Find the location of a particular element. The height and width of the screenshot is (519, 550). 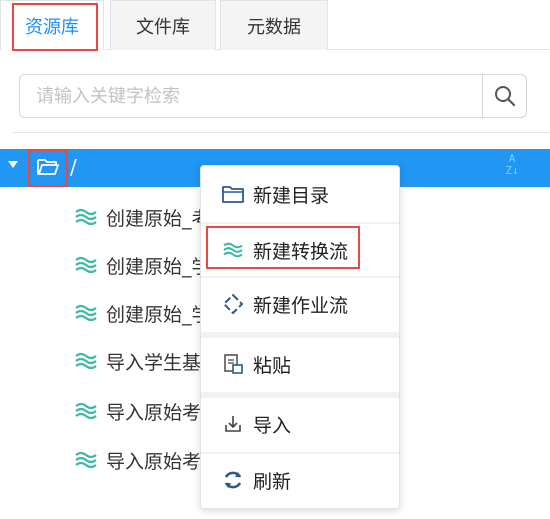

expand-caret-icon is located at coordinates (13, 164).